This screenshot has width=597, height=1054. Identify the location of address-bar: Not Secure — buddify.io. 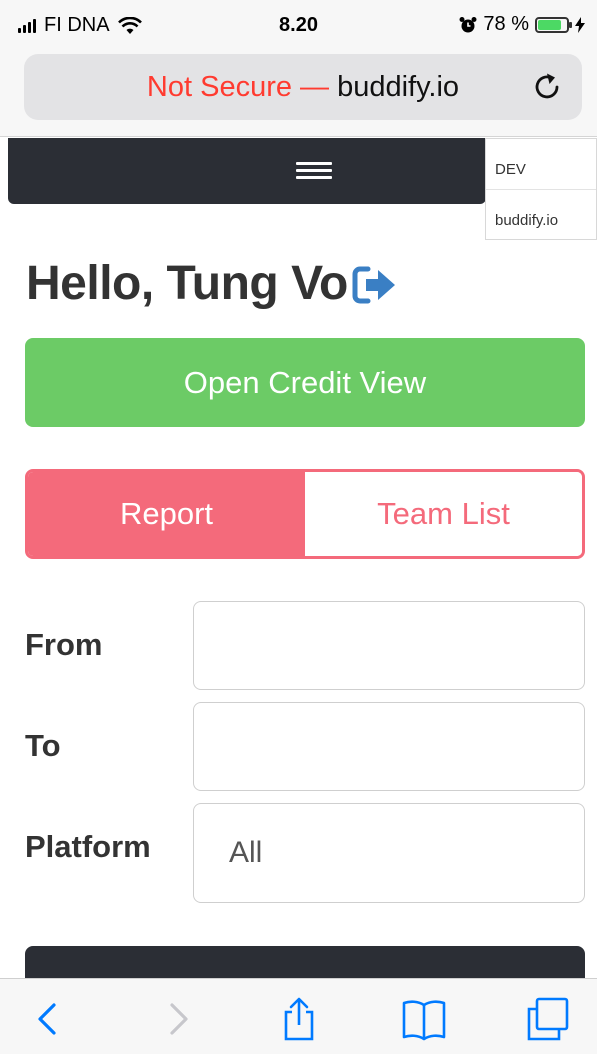
(303, 87).